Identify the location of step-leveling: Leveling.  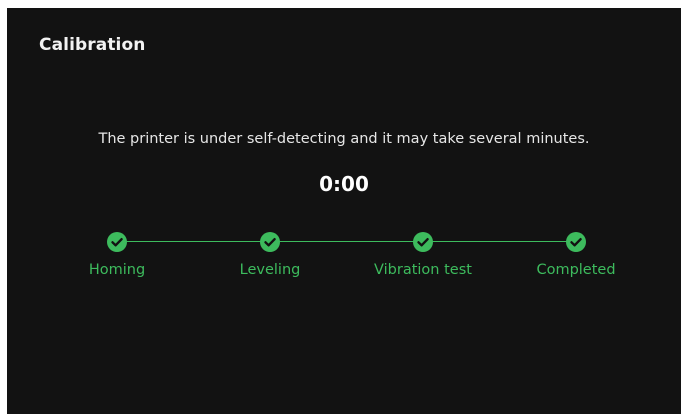
(270, 262).